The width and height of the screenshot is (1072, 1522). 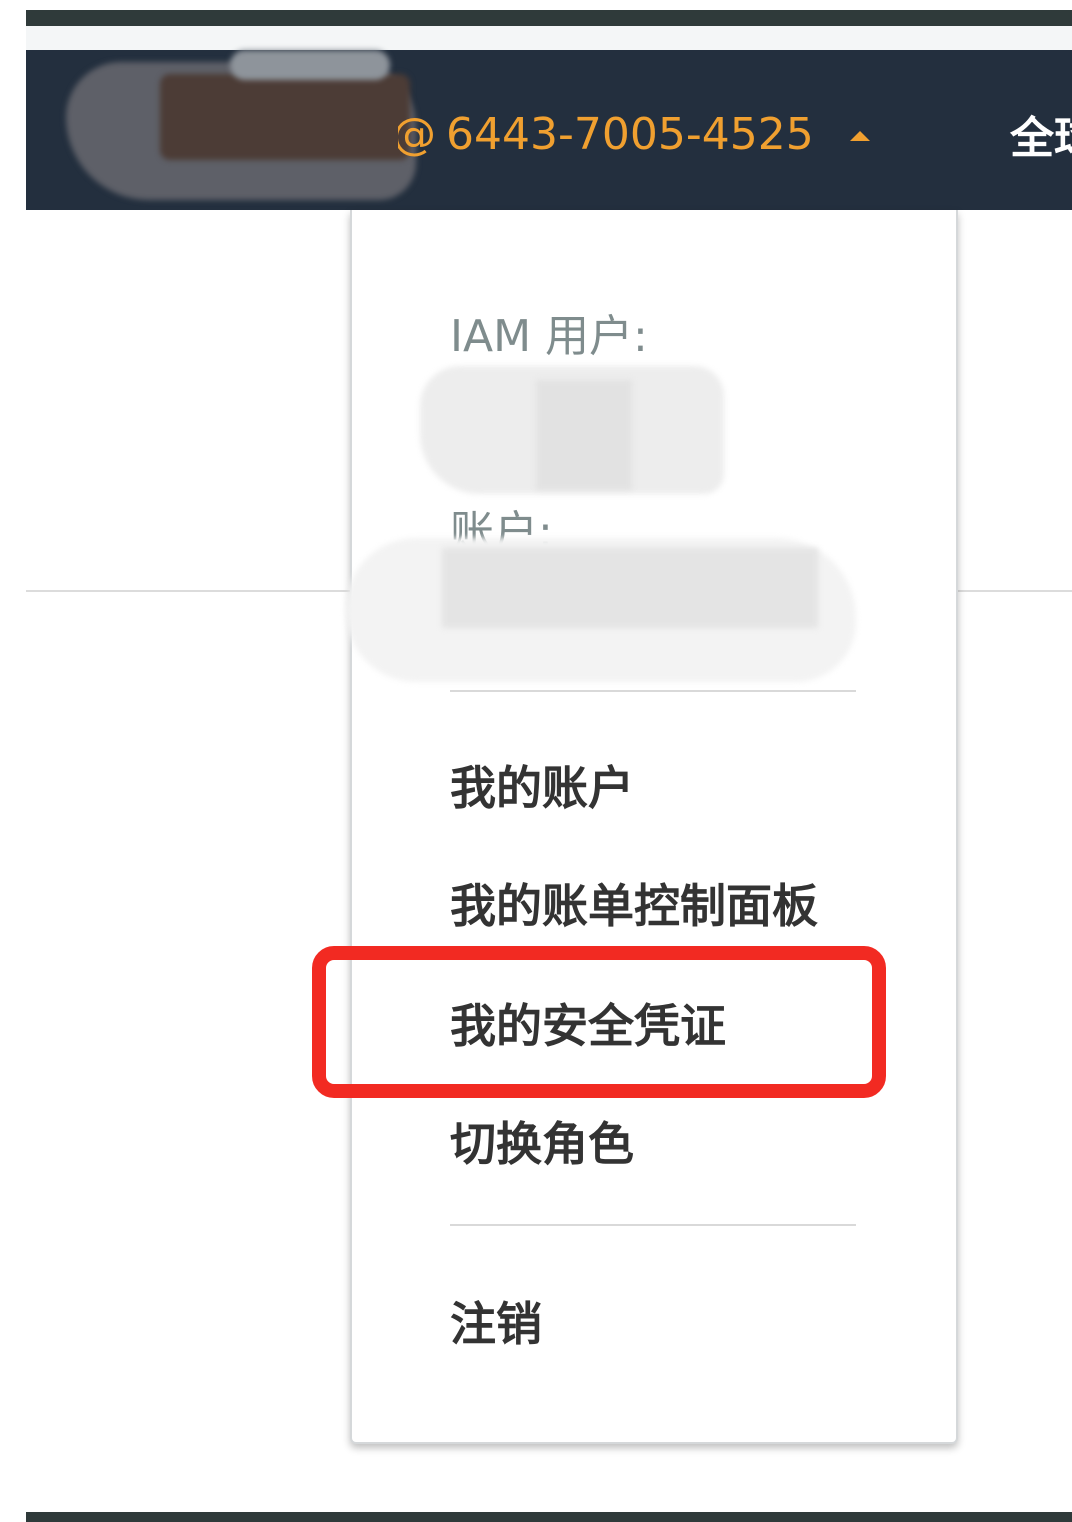 What do you see at coordinates (417, 134) in the screenshot?
I see `account-prefix: @` at bounding box center [417, 134].